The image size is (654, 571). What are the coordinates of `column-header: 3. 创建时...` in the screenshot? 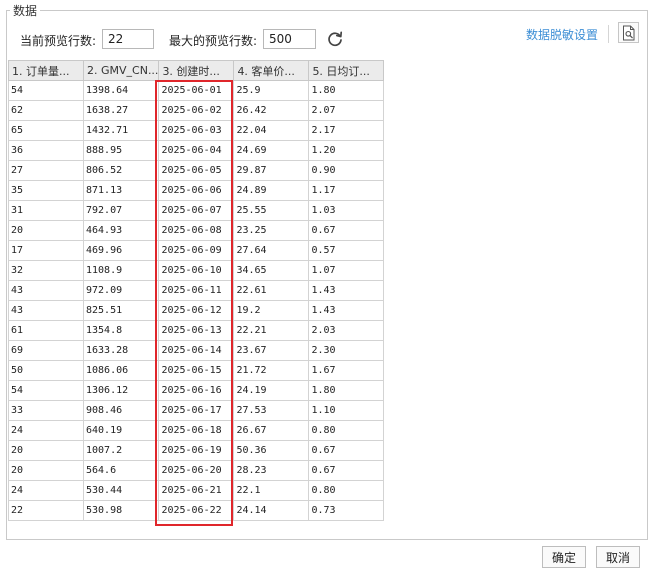 It's located at (196, 70).